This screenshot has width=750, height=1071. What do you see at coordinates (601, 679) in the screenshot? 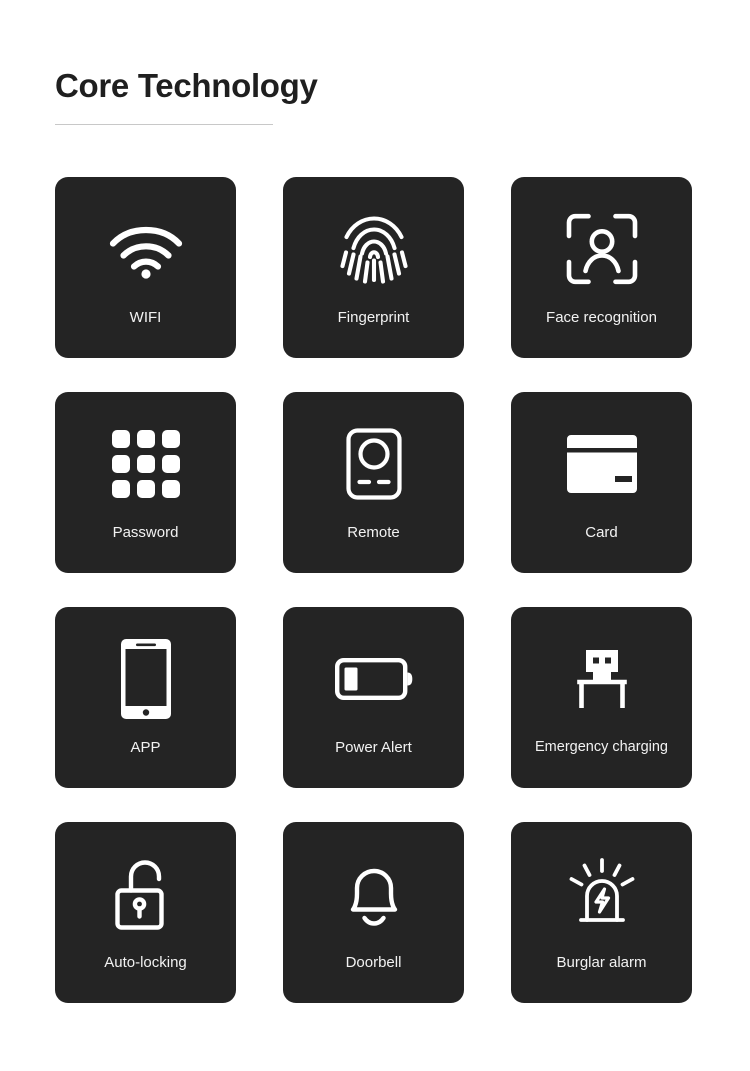
I see `usb-plug-icon` at bounding box center [601, 679].